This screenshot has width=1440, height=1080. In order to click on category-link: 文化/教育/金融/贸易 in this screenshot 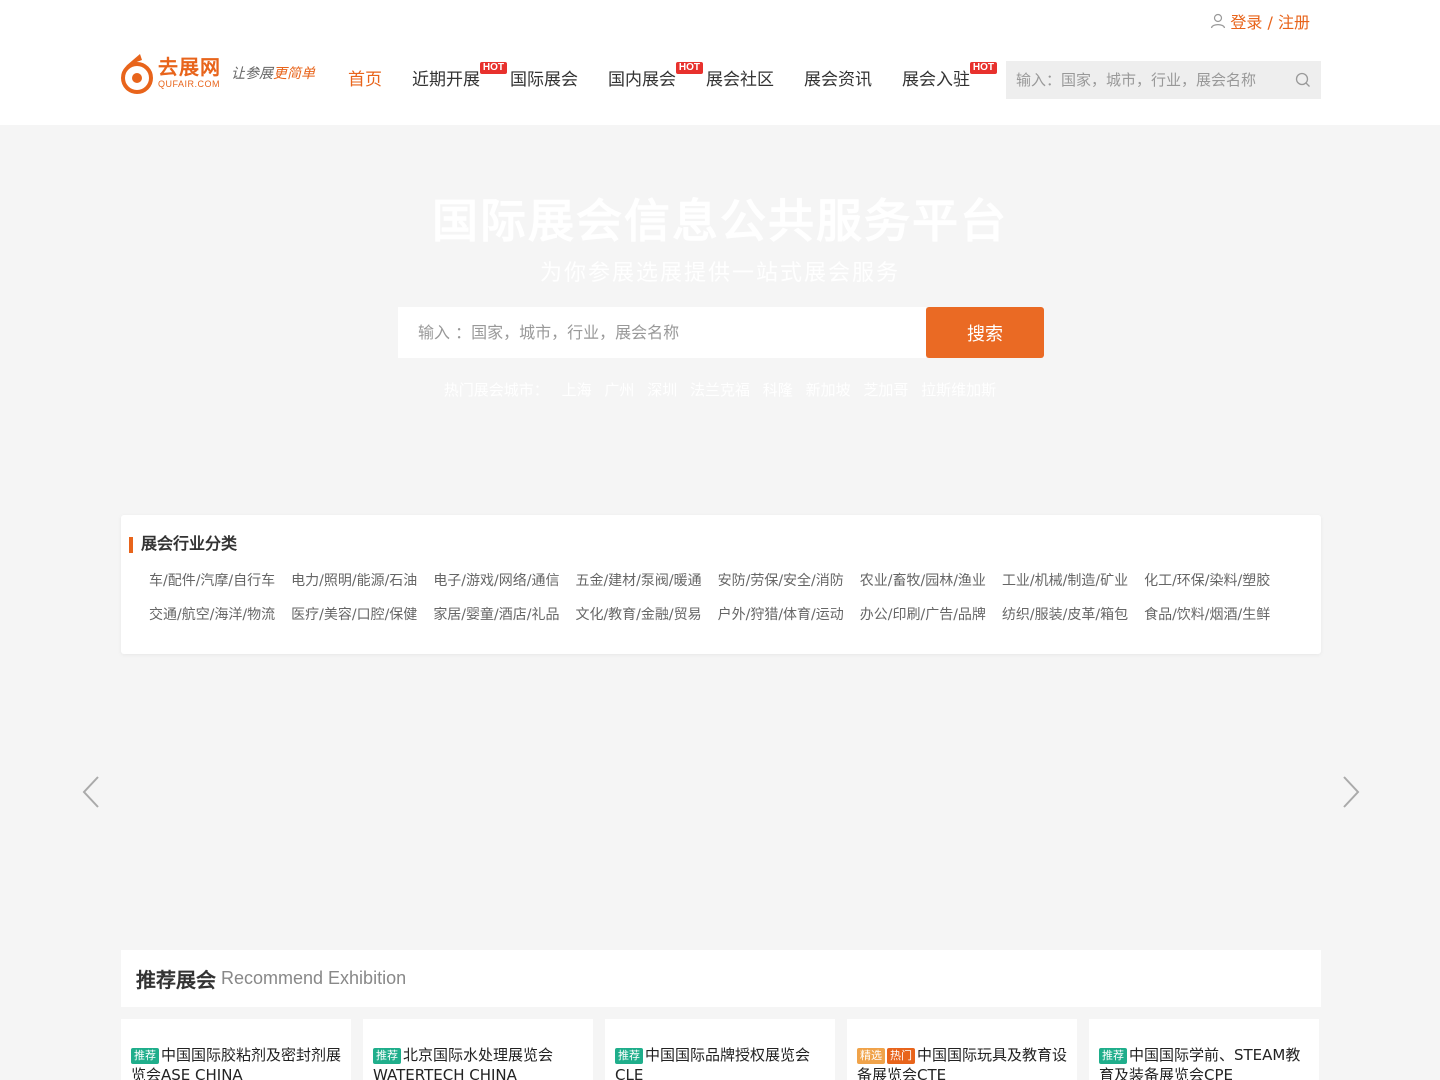, I will do `click(638, 615)`.